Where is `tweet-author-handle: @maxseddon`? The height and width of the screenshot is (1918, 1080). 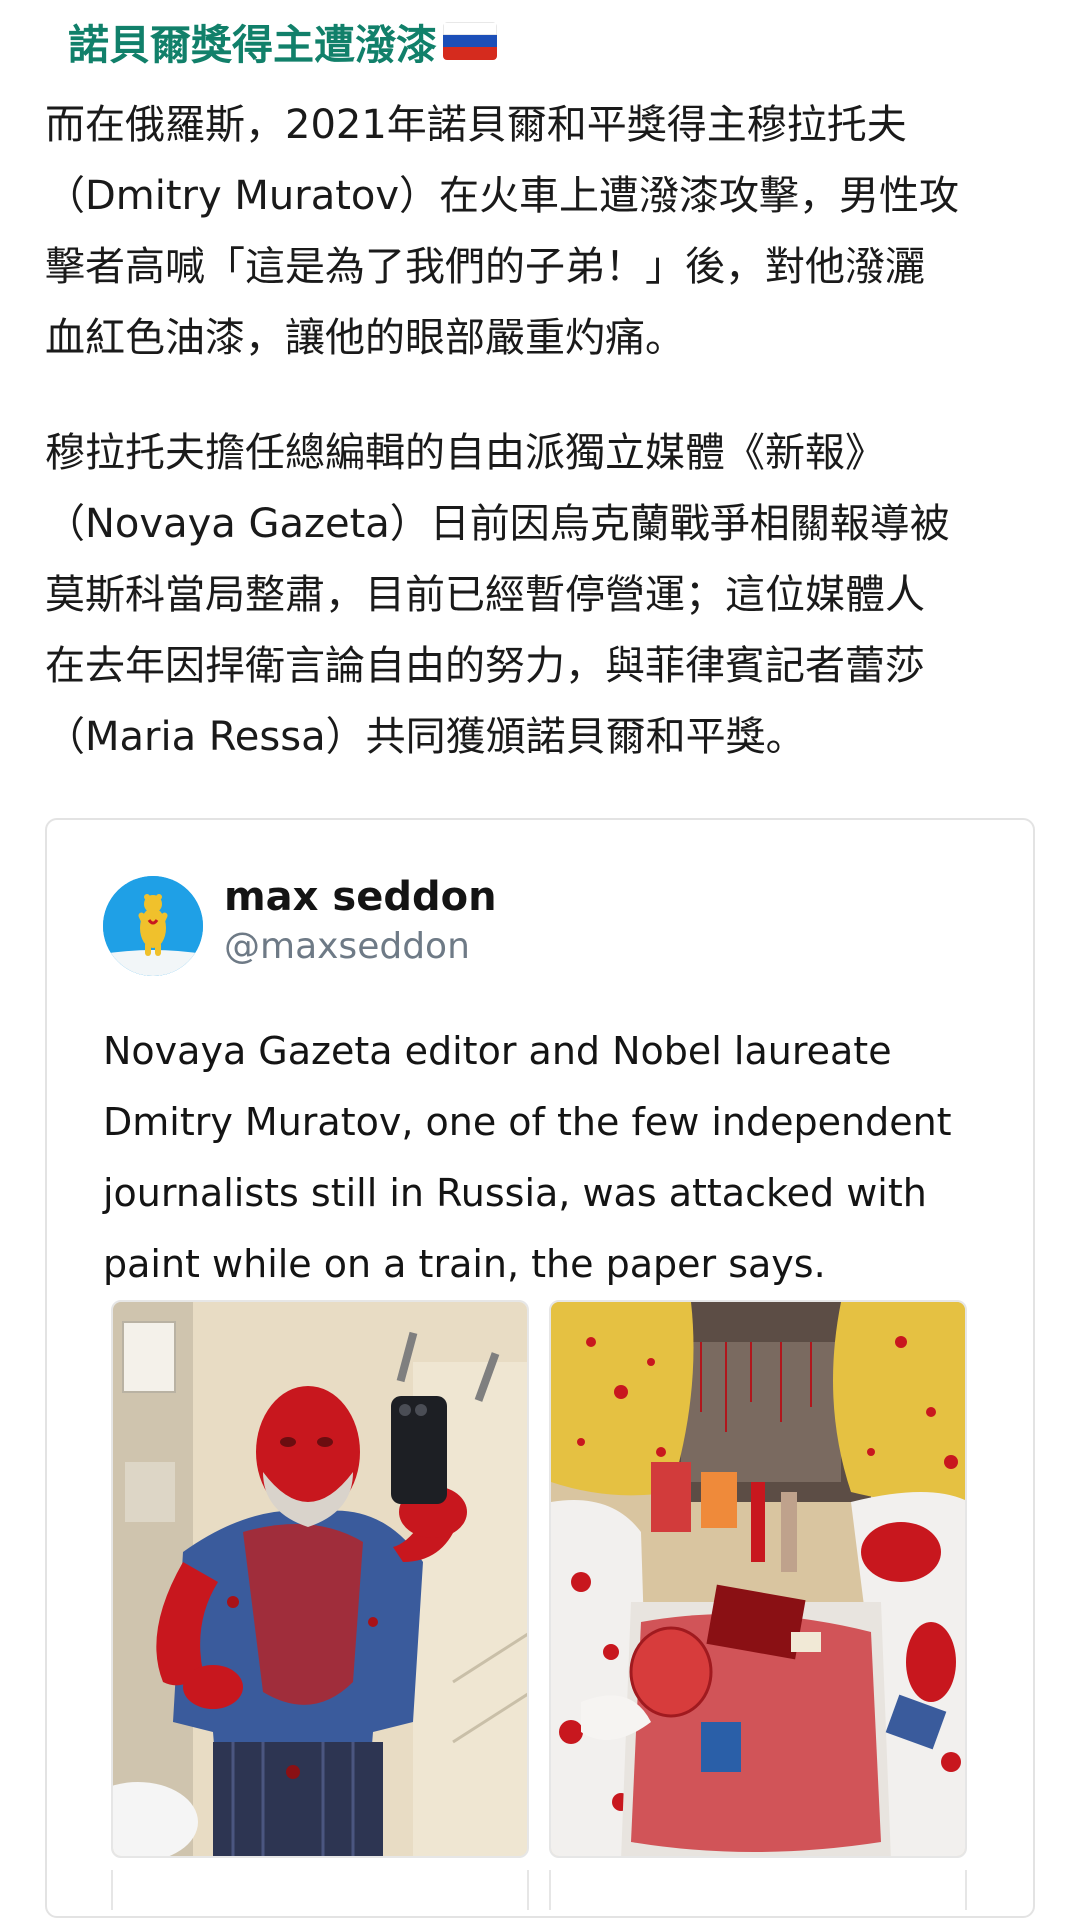 tweet-author-handle: @maxseddon is located at coordinates (347, 946).